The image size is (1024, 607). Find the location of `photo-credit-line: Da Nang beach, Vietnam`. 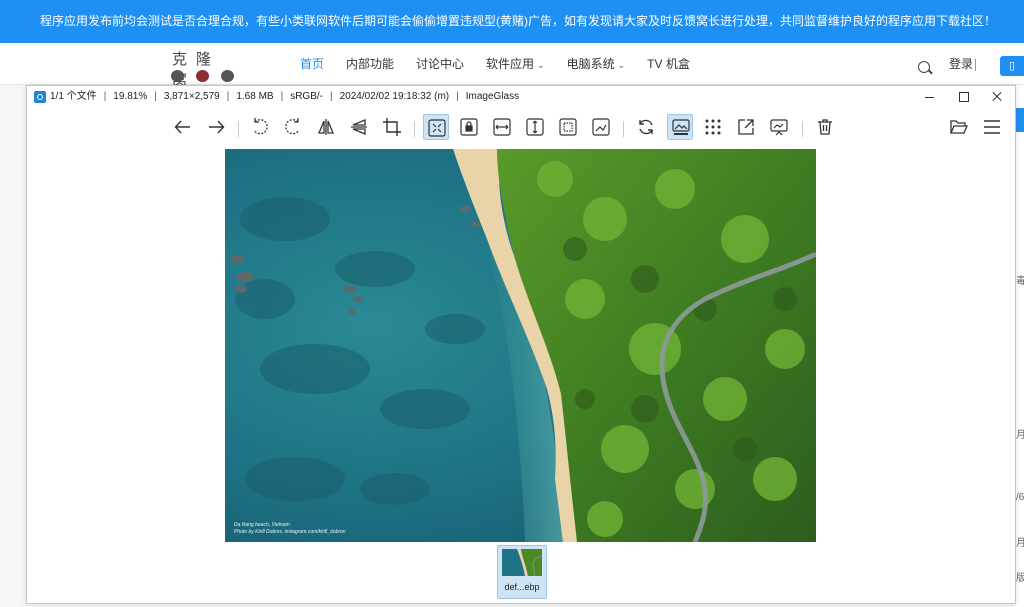

photo-credit-line: Da Nang beach, Vietnam is located at coordinates (262, 525).